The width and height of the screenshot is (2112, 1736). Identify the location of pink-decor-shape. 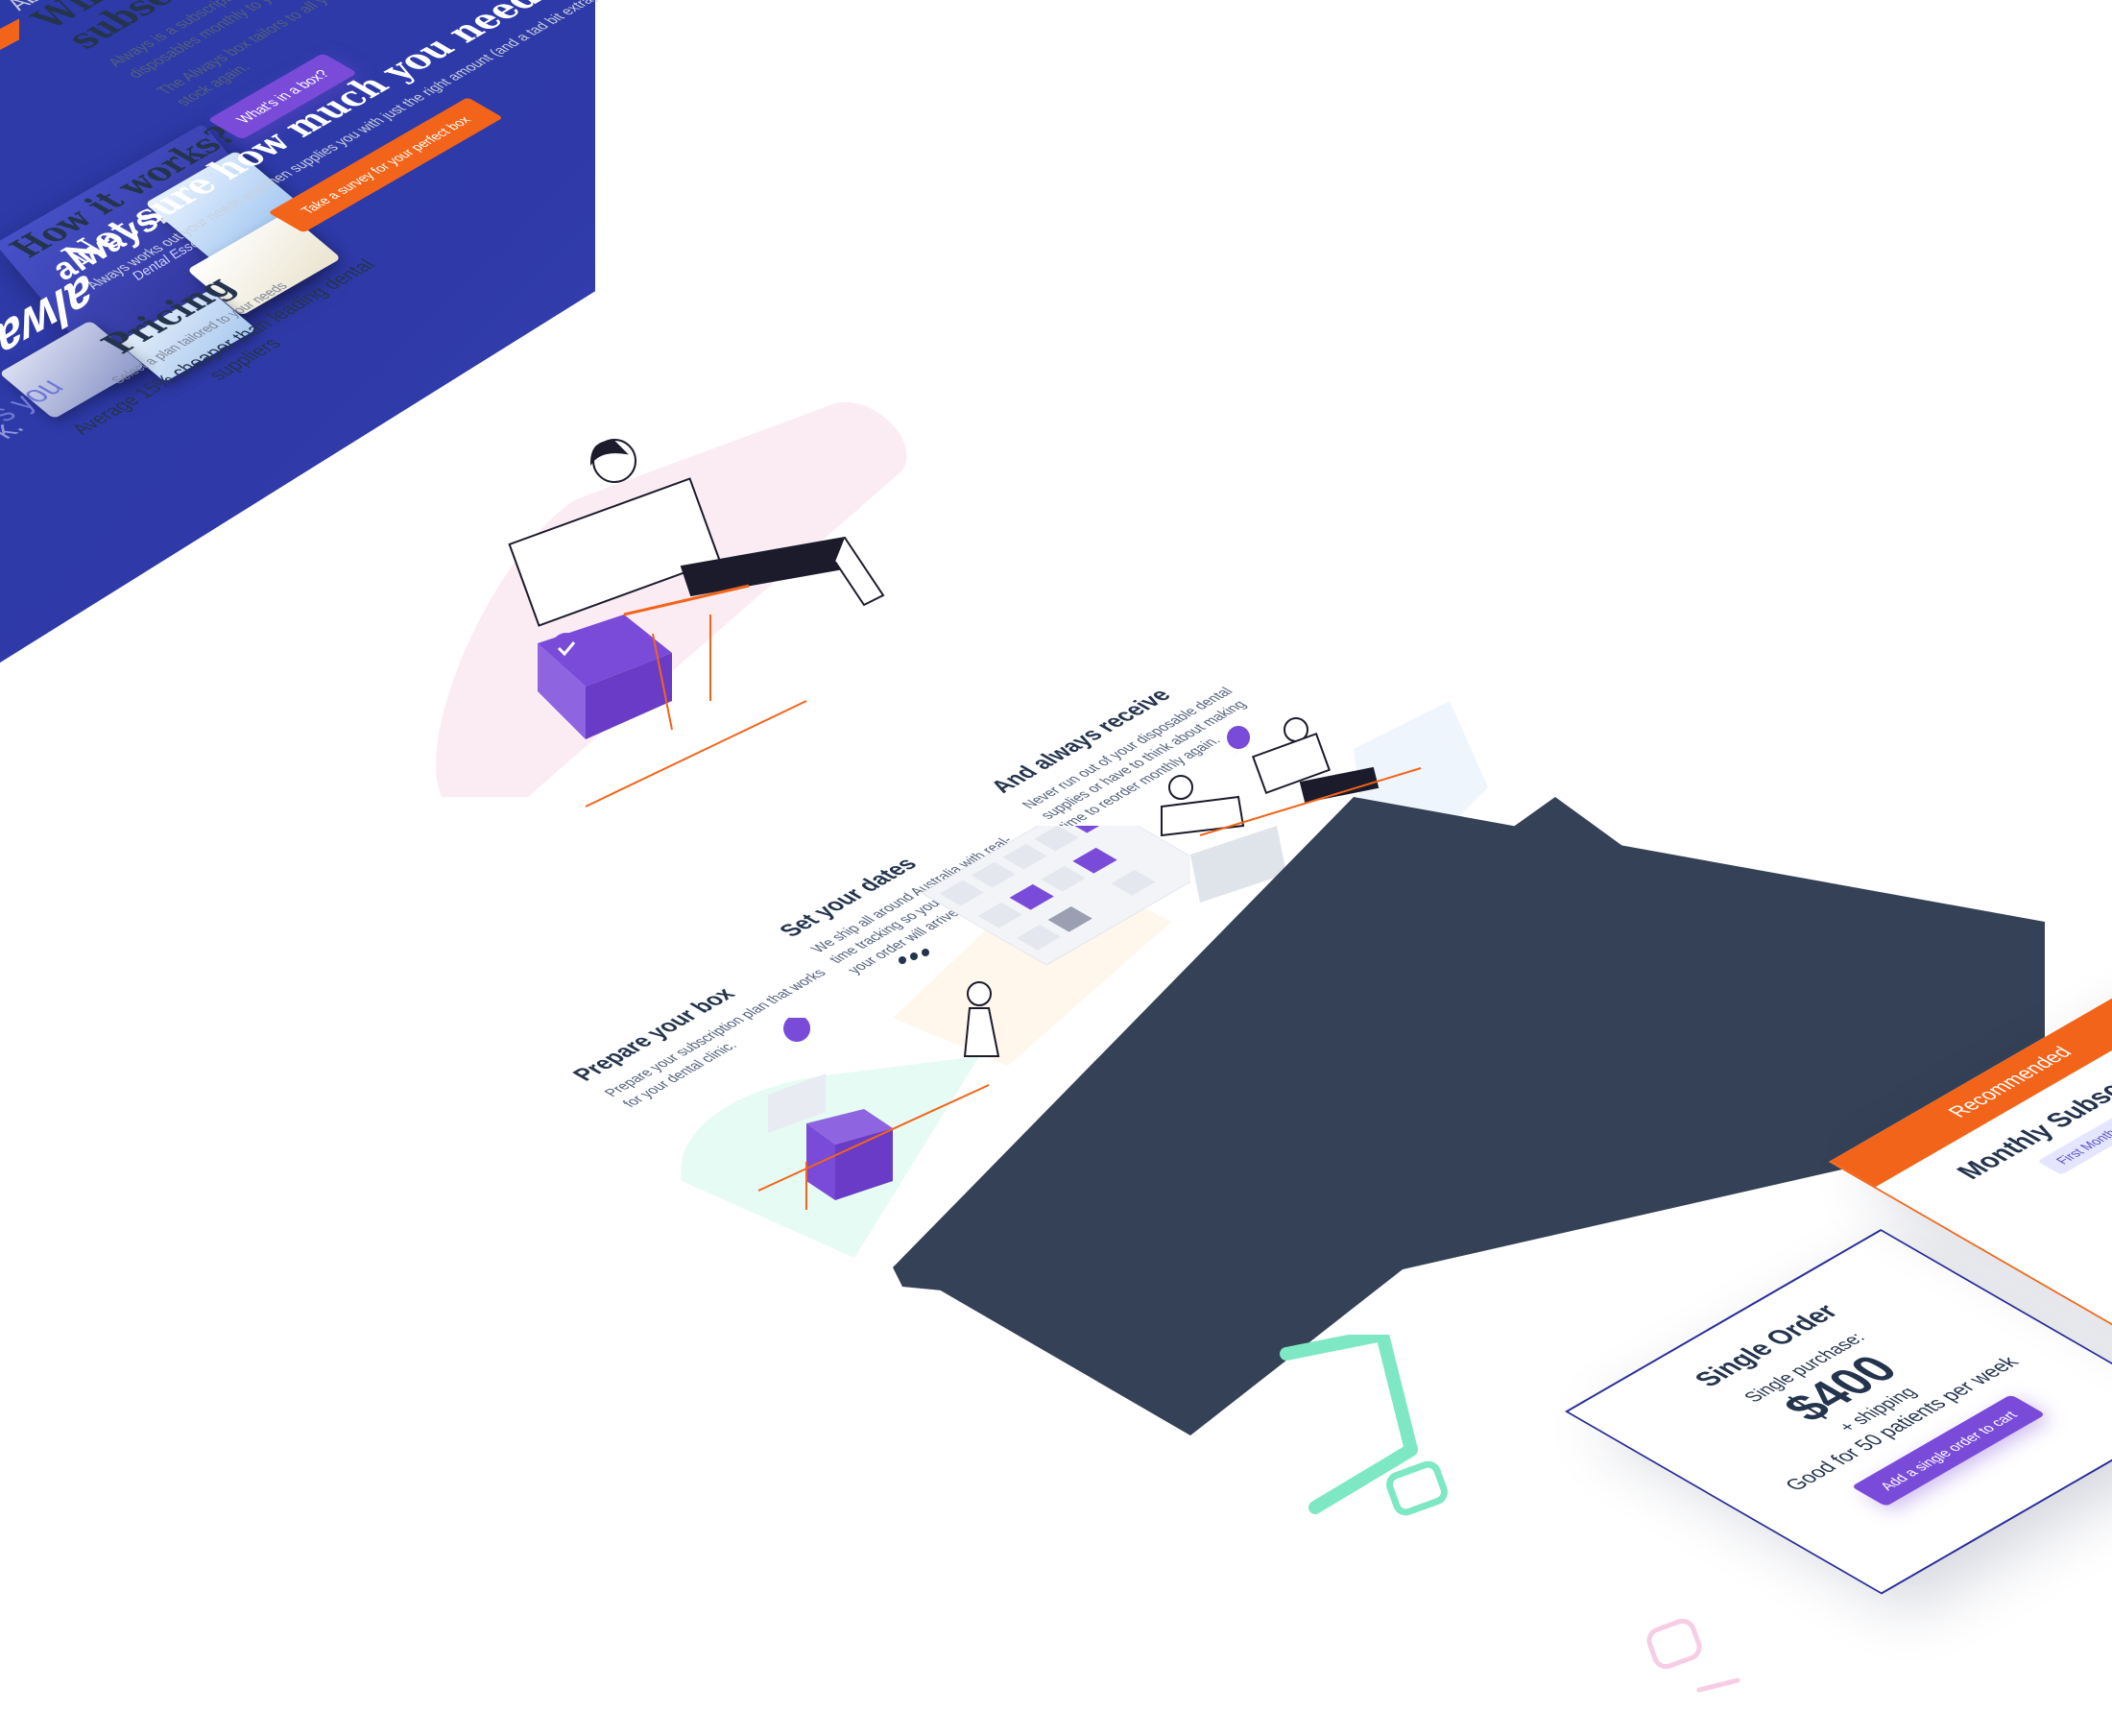
(1693, 1655).